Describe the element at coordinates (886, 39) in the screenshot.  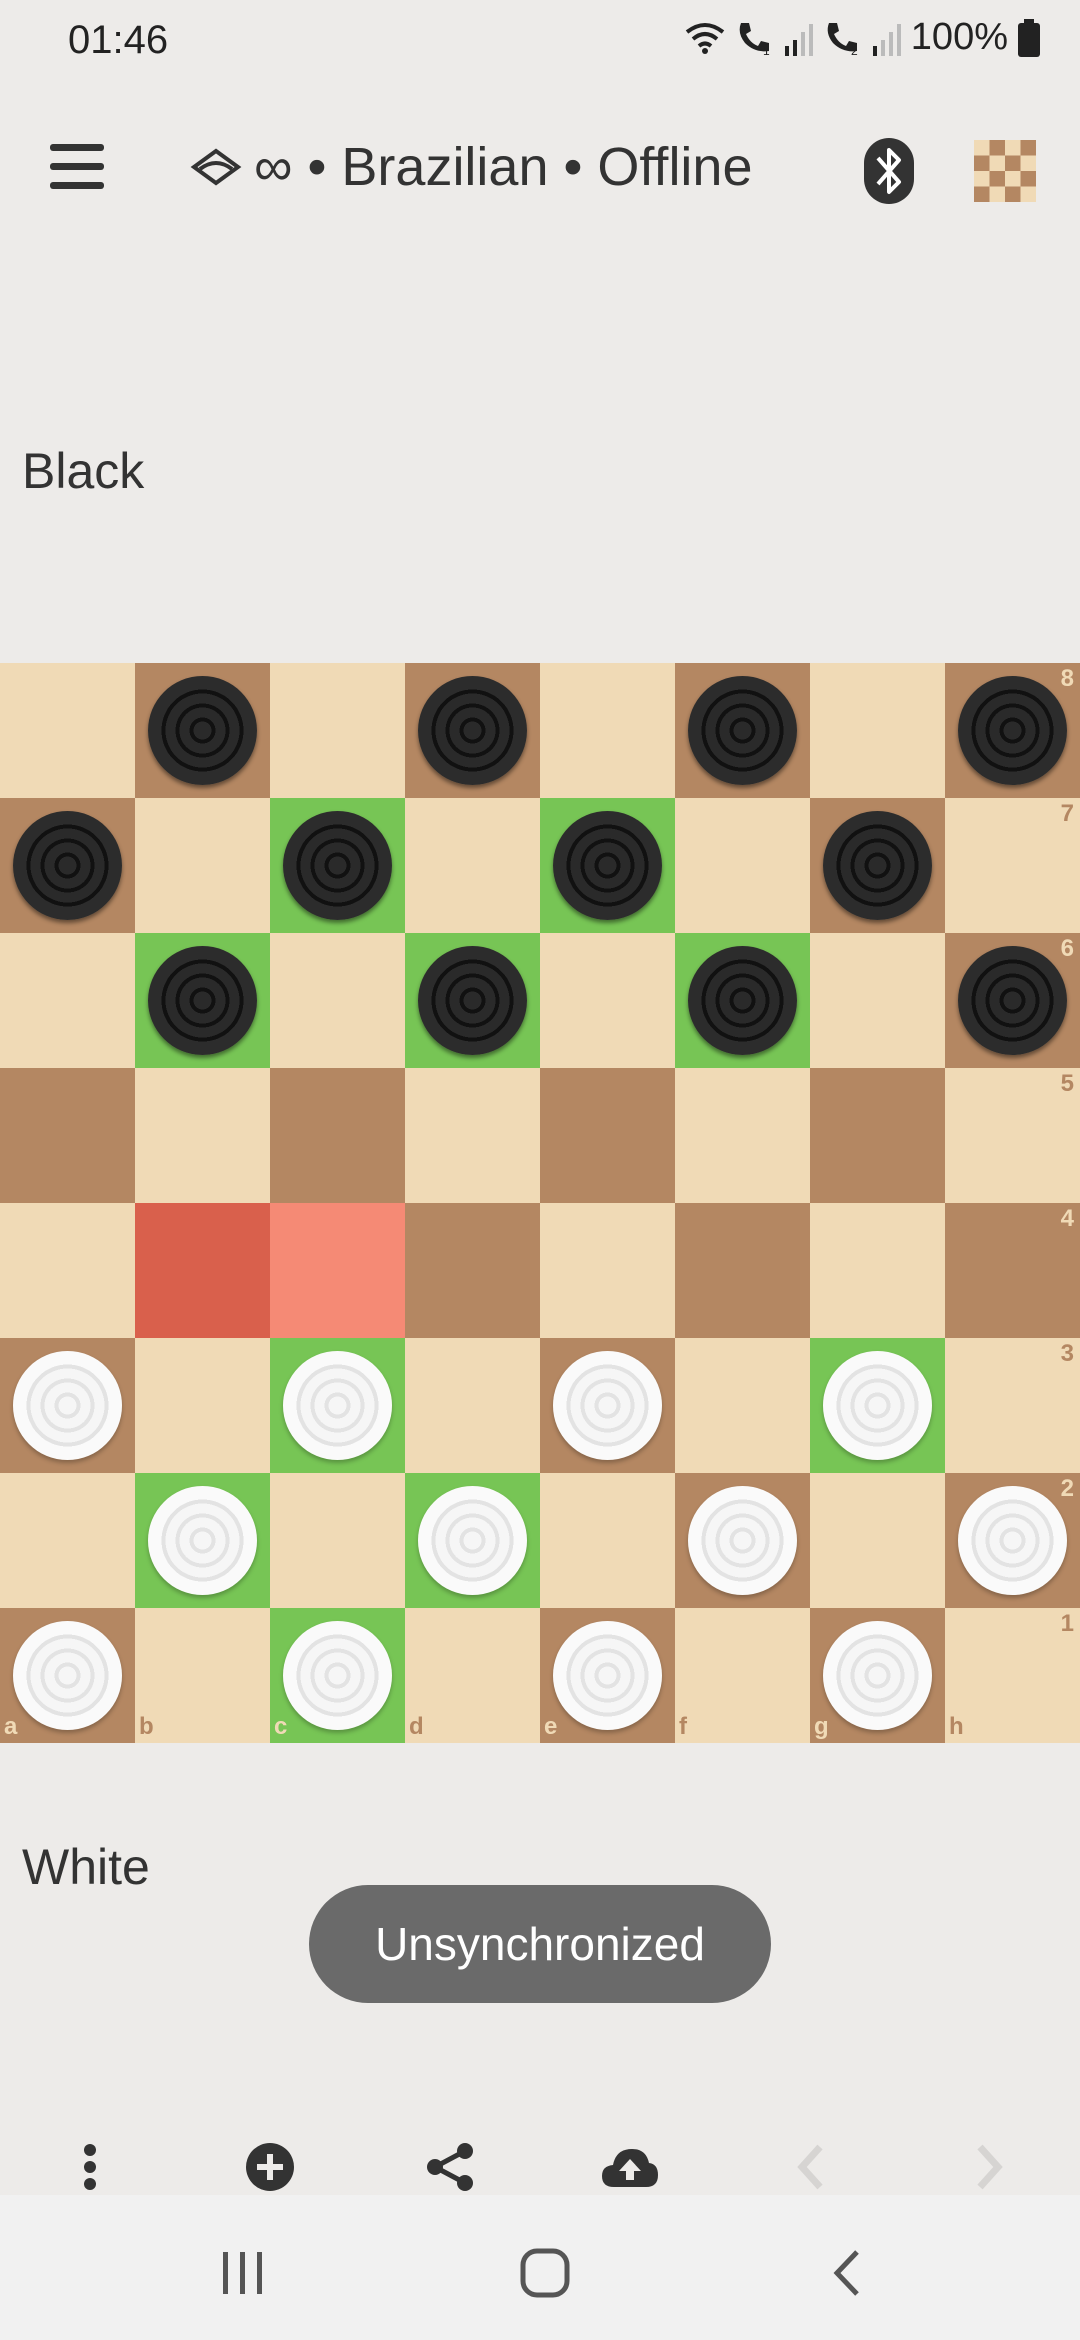
I see `signal-icon` at that location.